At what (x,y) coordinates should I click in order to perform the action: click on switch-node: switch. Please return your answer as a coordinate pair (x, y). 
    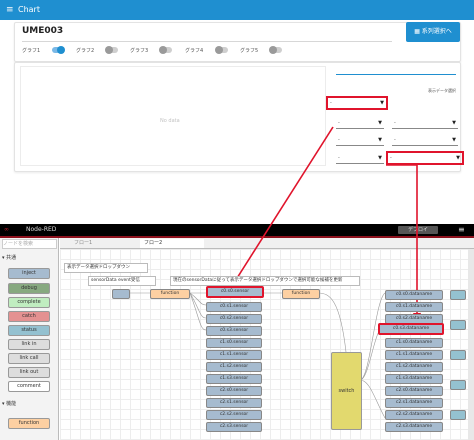
    Looking at the image, I should click on (346, 391).